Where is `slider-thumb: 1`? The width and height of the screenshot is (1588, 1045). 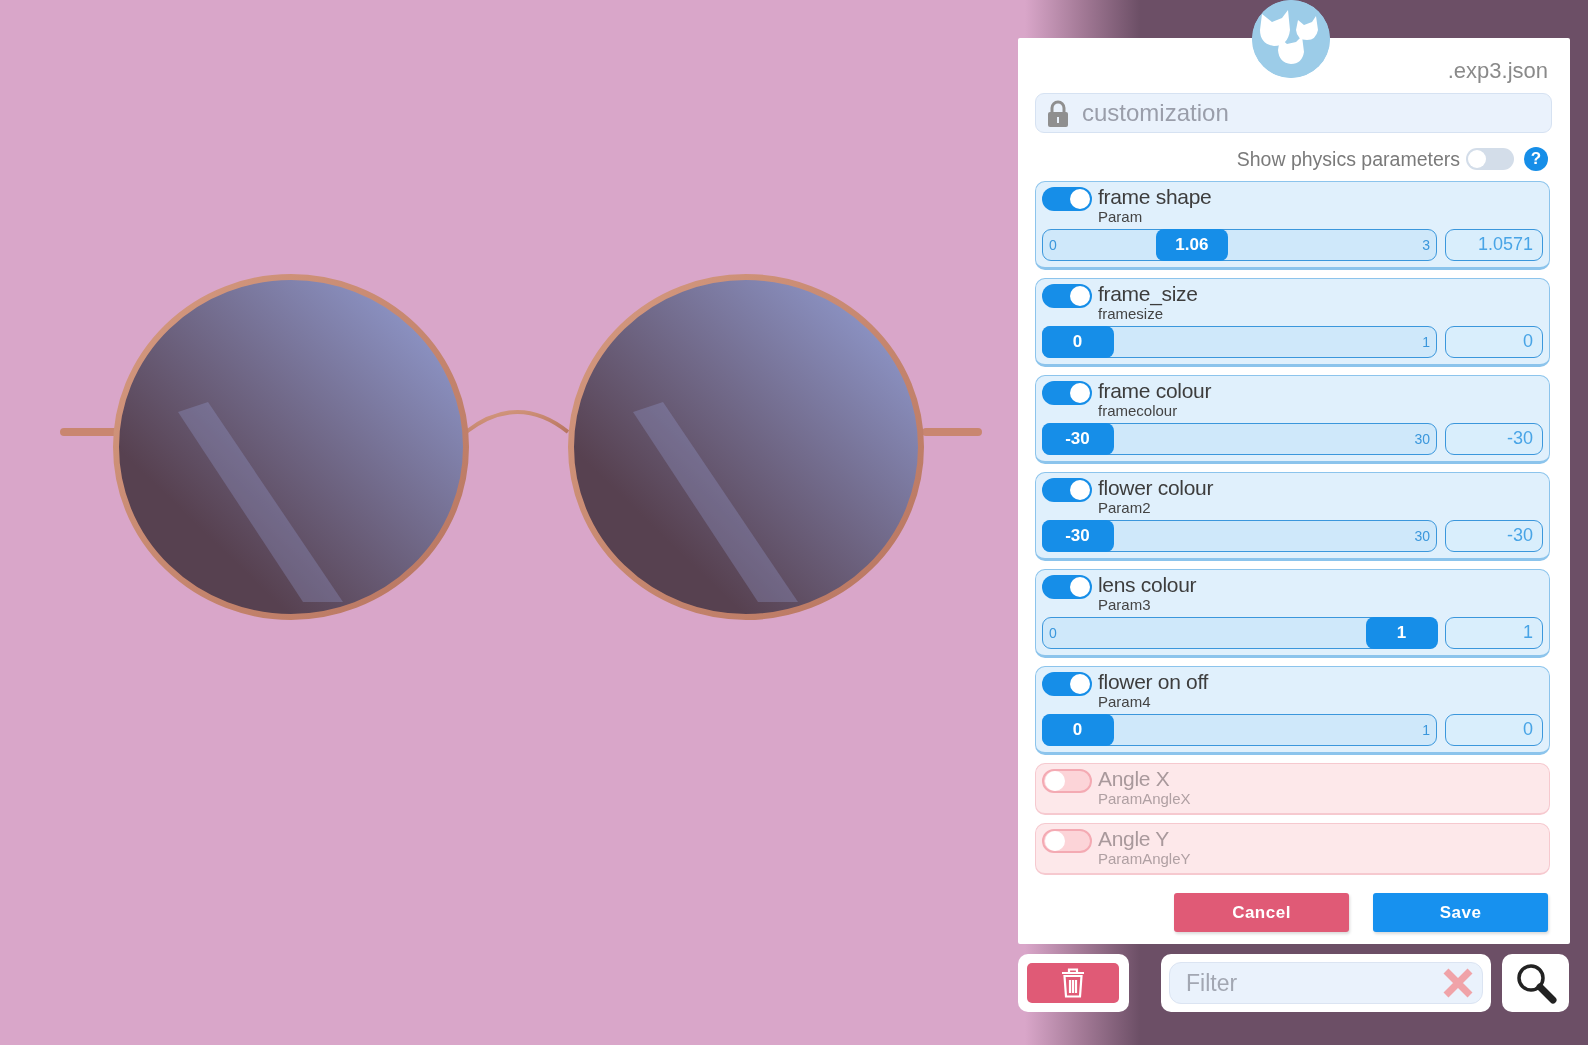
slider-thumb: 1 is located at coordinates (1401, 632).